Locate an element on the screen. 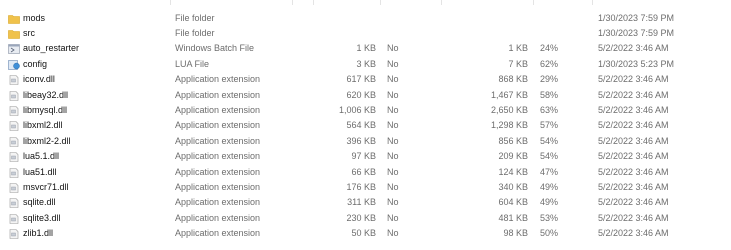 The height and width of the screenshot is (250, 731). file-ratio: 63% is located at coordinates (549, 109).